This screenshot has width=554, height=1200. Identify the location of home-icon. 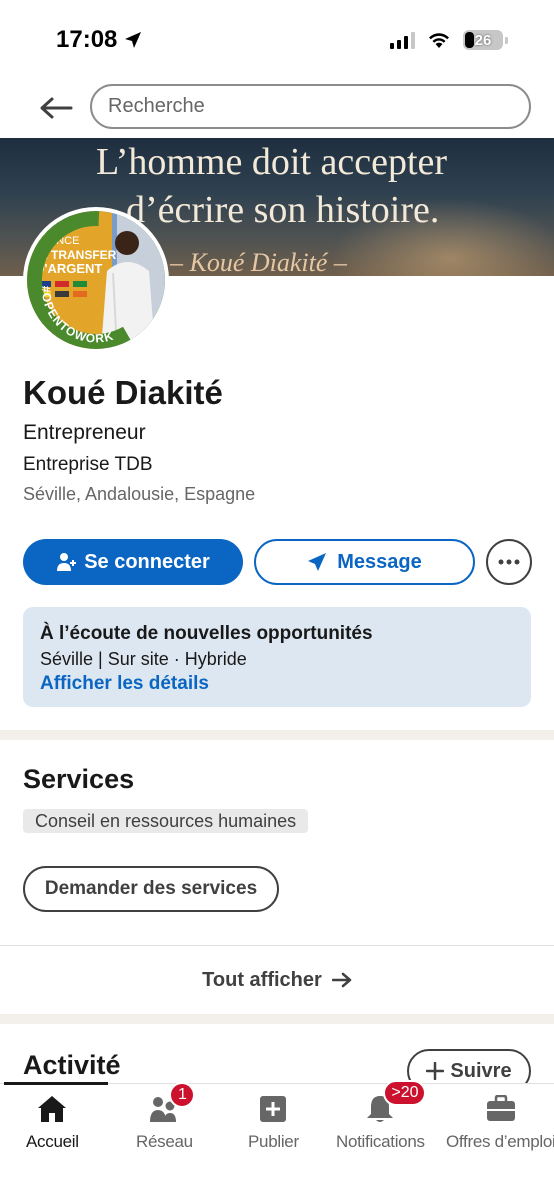
(52, 1109).